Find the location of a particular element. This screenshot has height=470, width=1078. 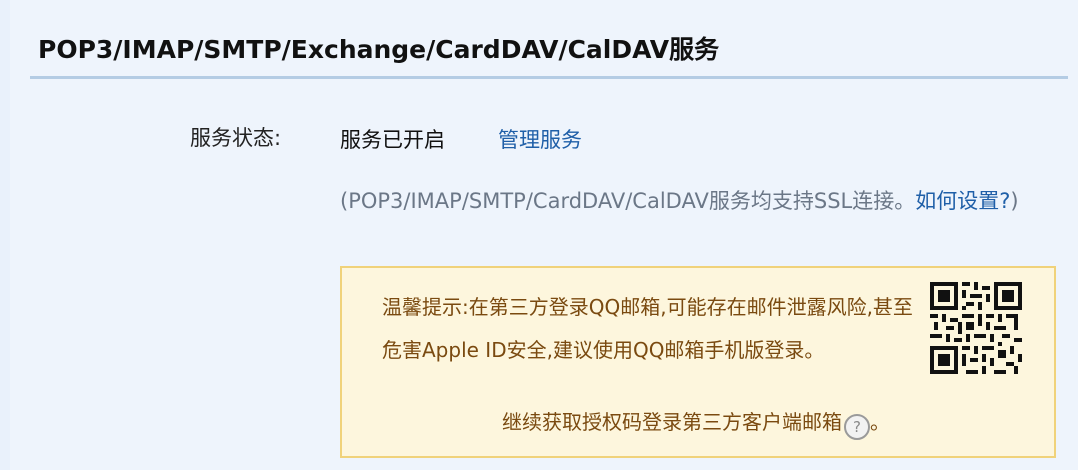

qr-code-icon is located at coordinates (976, 328).